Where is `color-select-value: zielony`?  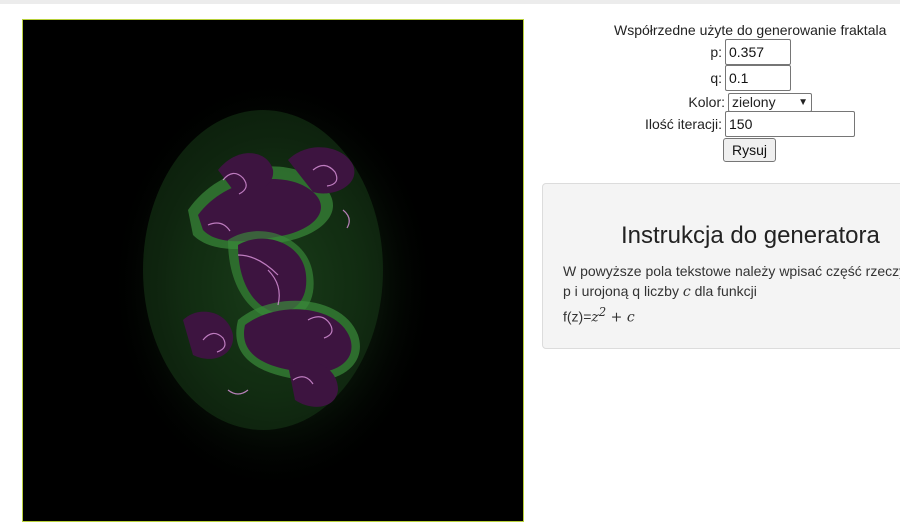 color-select-value: zielony is located at coordinates (754, 102).